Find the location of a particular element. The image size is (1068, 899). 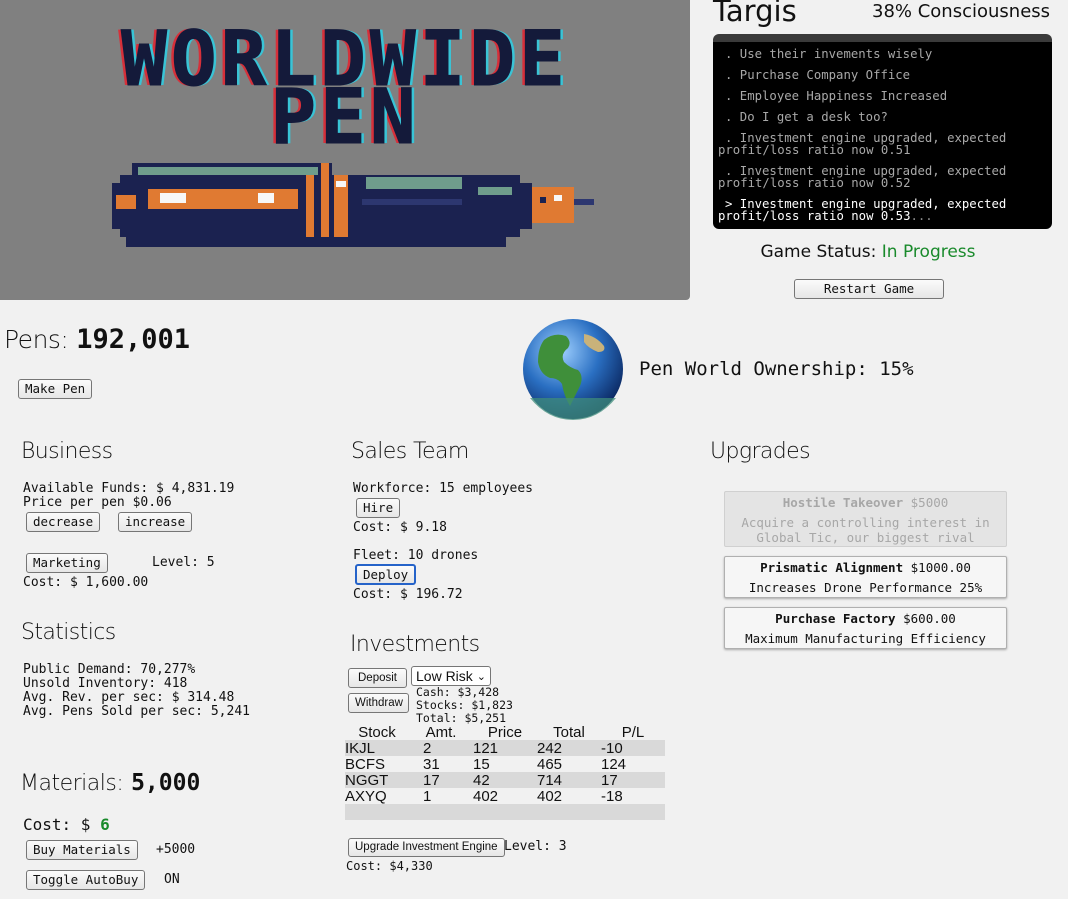

cell-price: 42 is located at coordinates (505, 780).